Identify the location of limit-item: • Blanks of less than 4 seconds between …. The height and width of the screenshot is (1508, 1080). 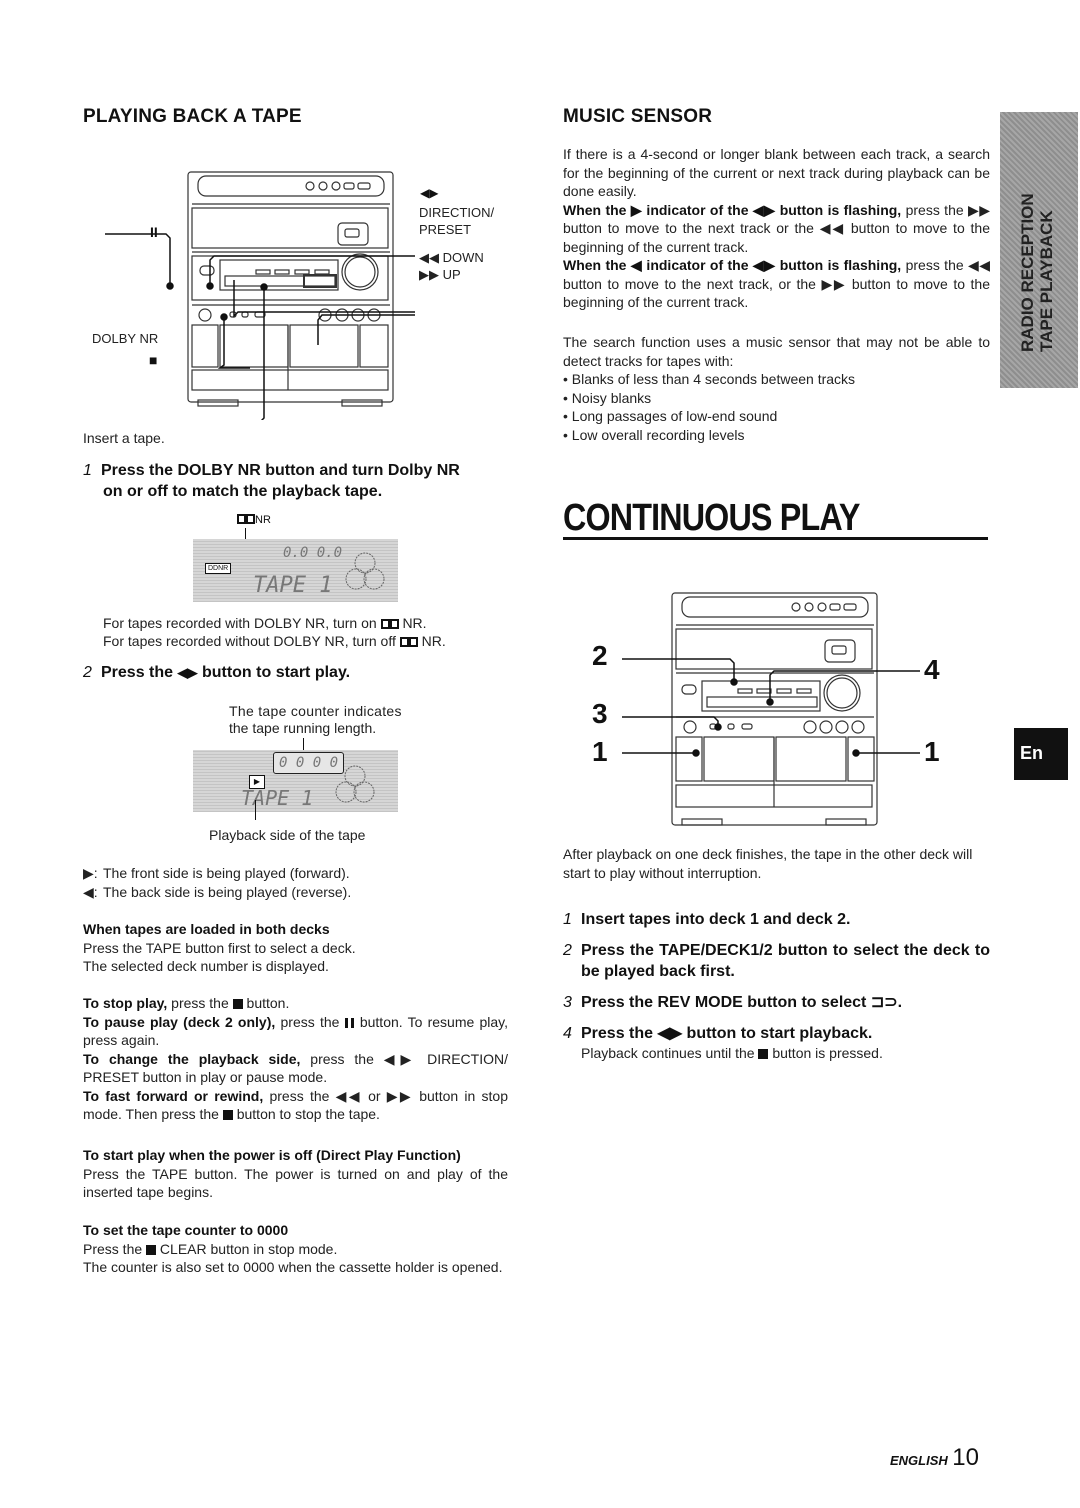
(709, 379).